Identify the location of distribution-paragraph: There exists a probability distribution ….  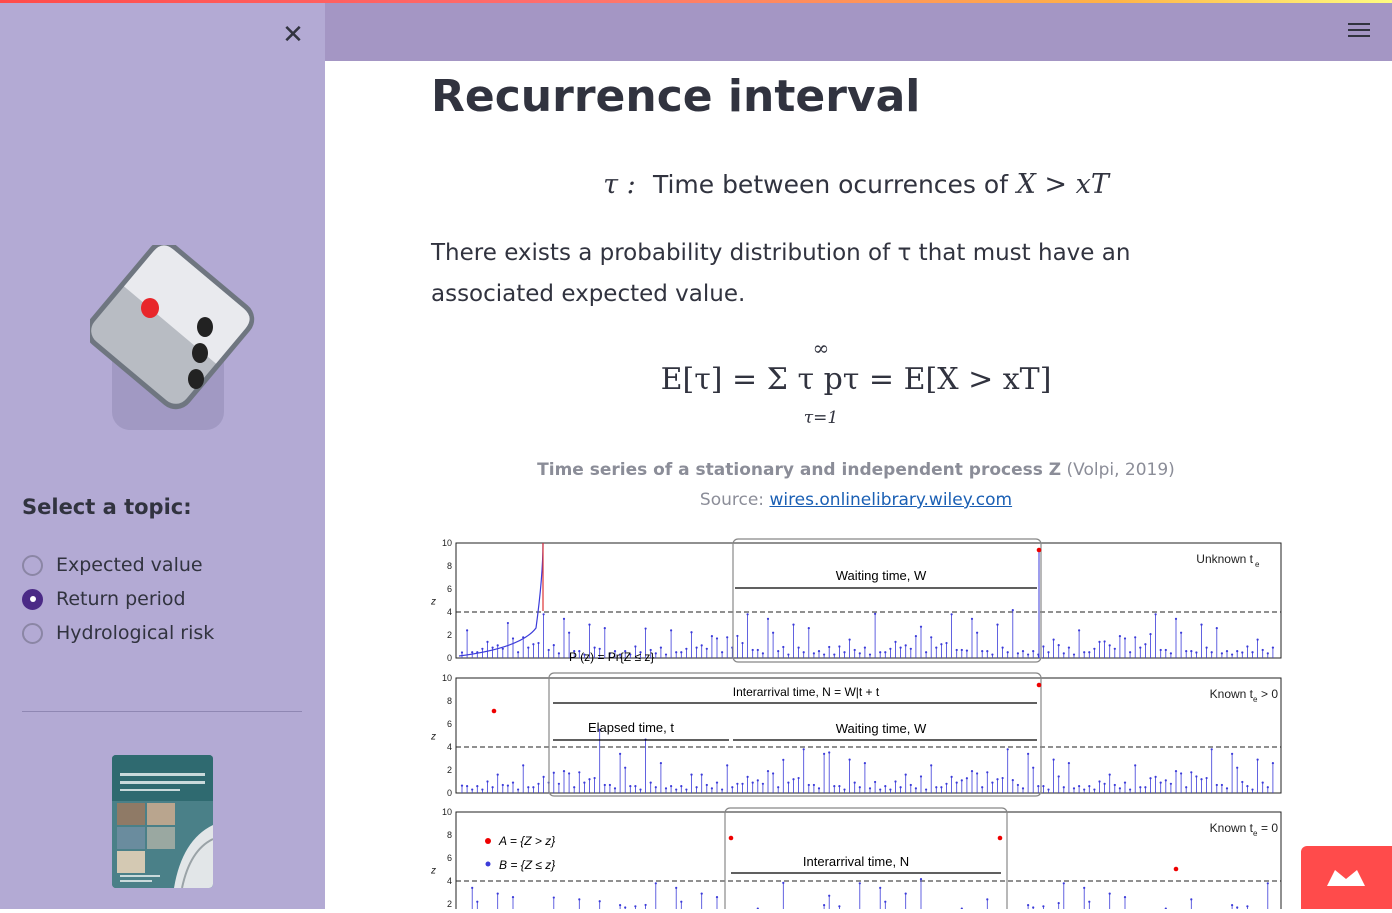
(781, 273).